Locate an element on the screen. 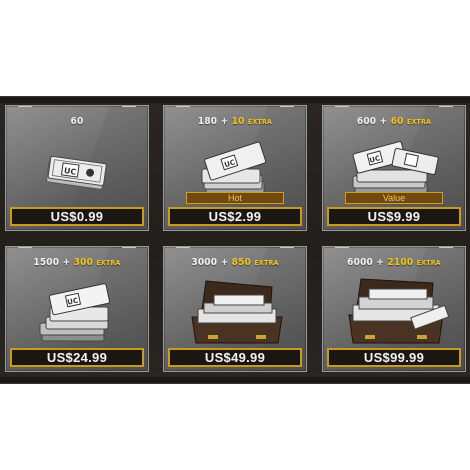 The height and width of the screenshot is (470, 470). price-button: US$0.99 is located at coordinates (77, 216).